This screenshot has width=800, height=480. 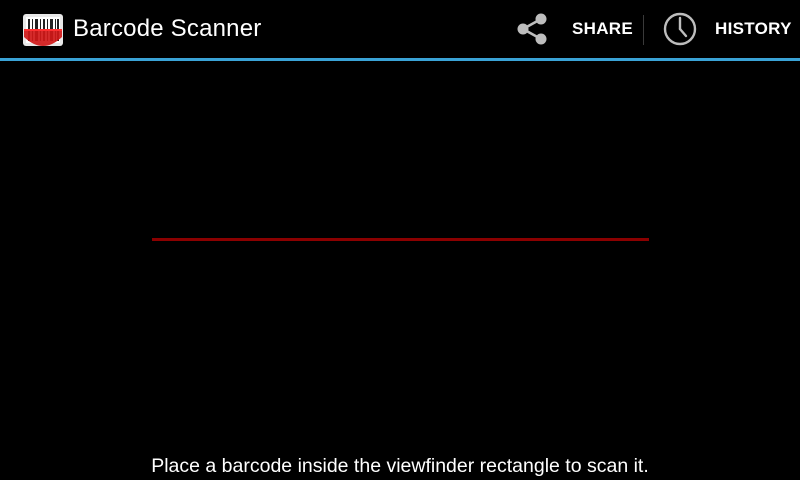 I want to click on action-separator, so click(x=643, y=30).